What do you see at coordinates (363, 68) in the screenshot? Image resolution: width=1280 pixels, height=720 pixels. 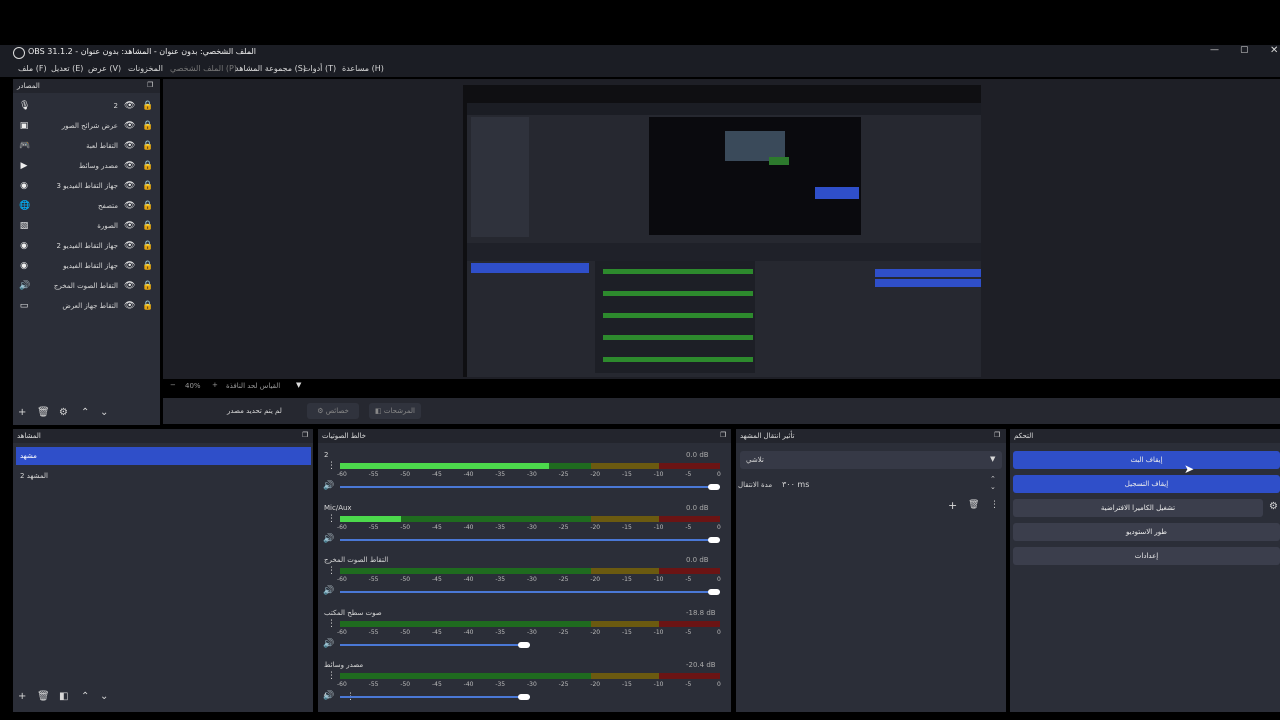 I see `menu-help: مساعدة (H)` at bounding box center [363, 68].